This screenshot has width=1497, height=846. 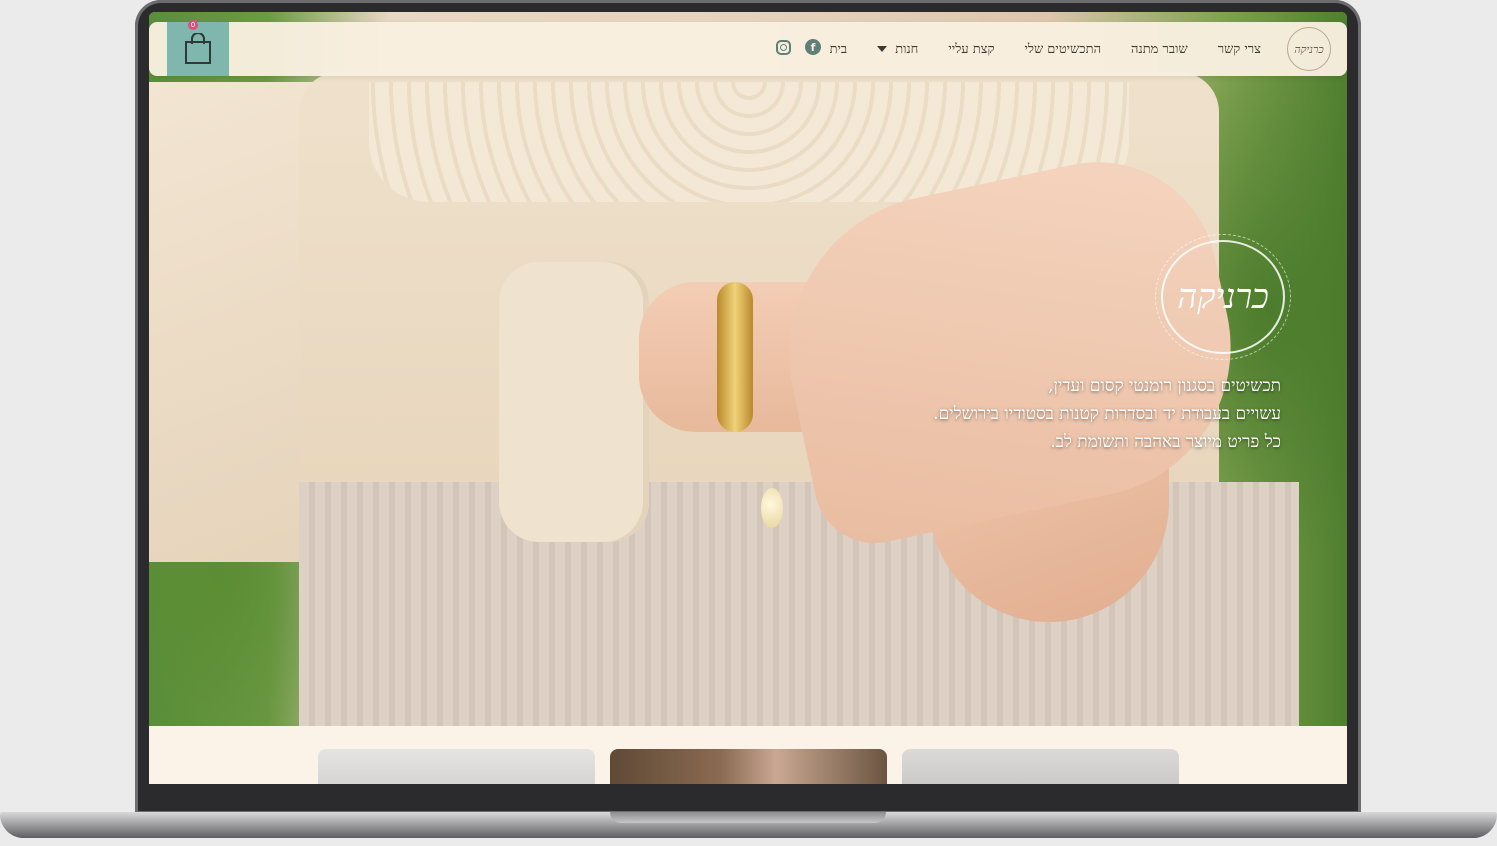 What do you see at coordinates (1164, 386) in the screenshot?
I see `hero-line-1: תכשיטים בסגנון רומנטי קסום ועדין,` at bounding box center [1164, 386].